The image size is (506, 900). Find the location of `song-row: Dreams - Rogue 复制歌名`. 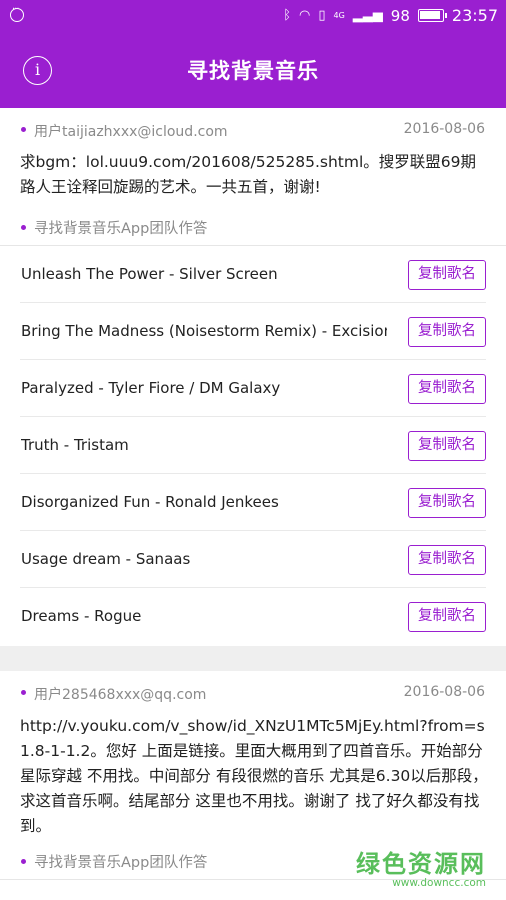

song-row: Dreams - Rogue 复制歌名 is located at coordinates (253, 616).